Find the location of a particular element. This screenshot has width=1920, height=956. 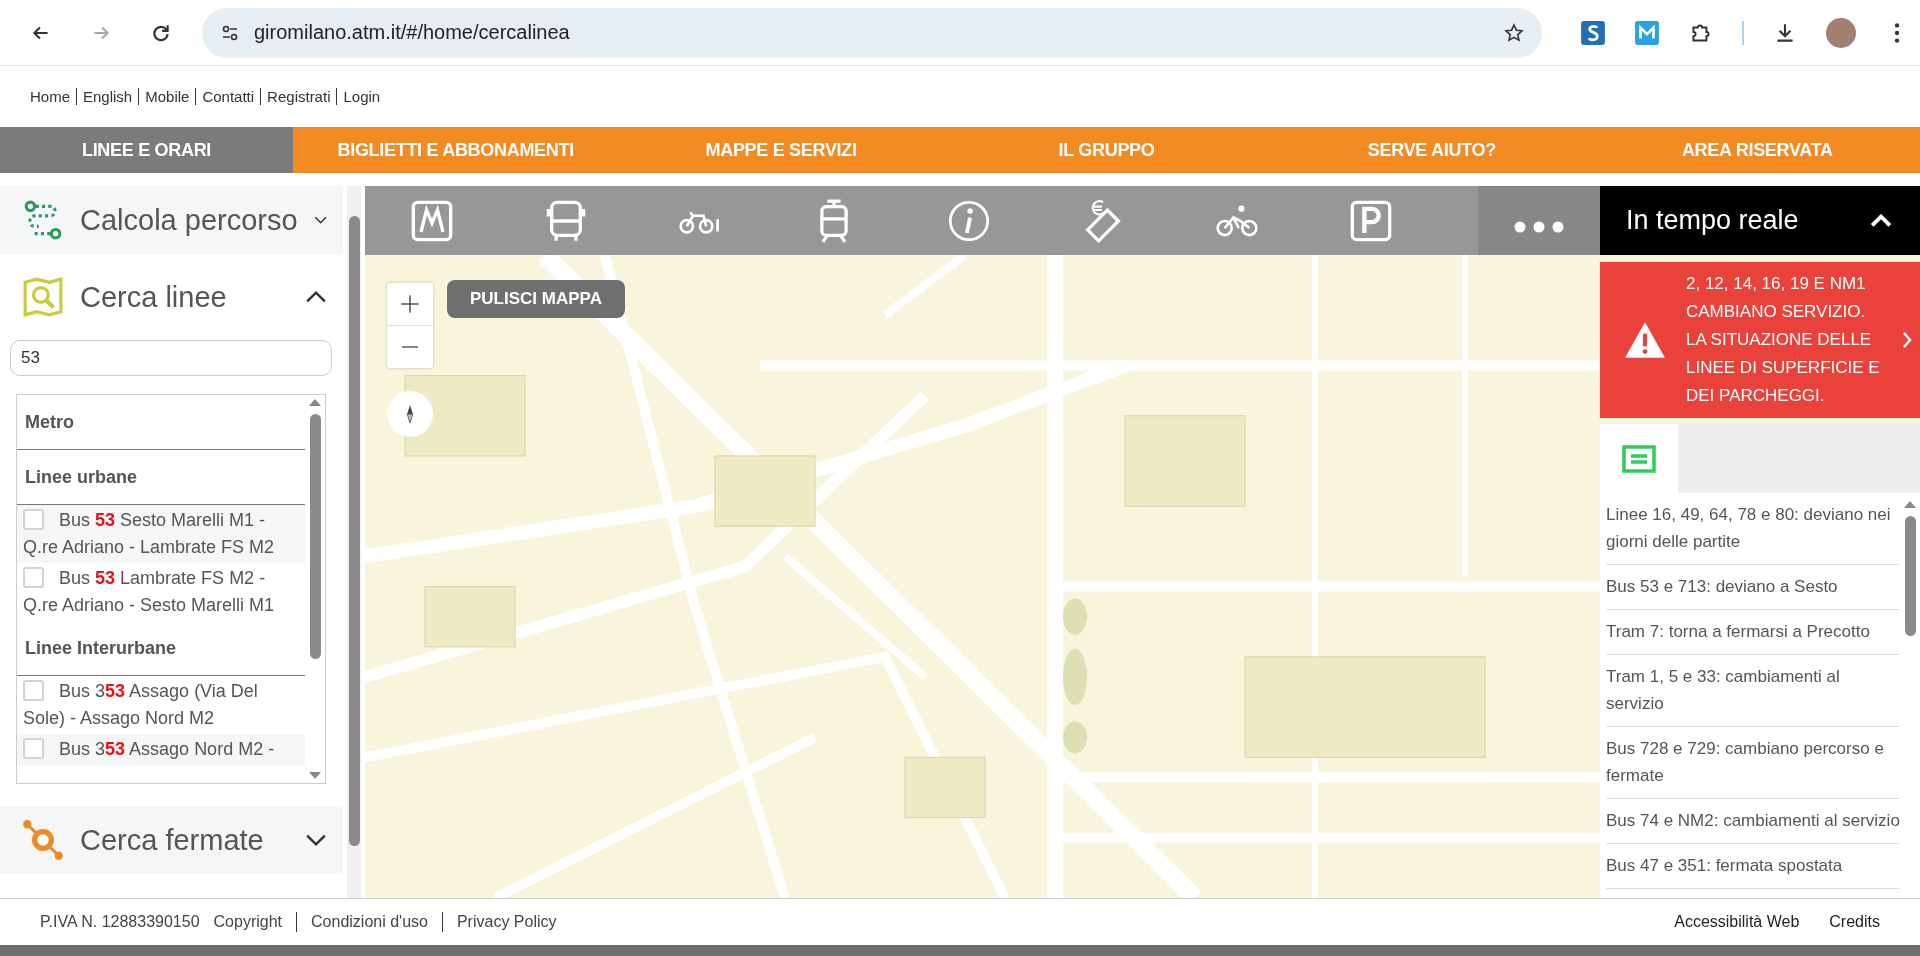

header-link: Contatti is located at coordinates (228, 96).